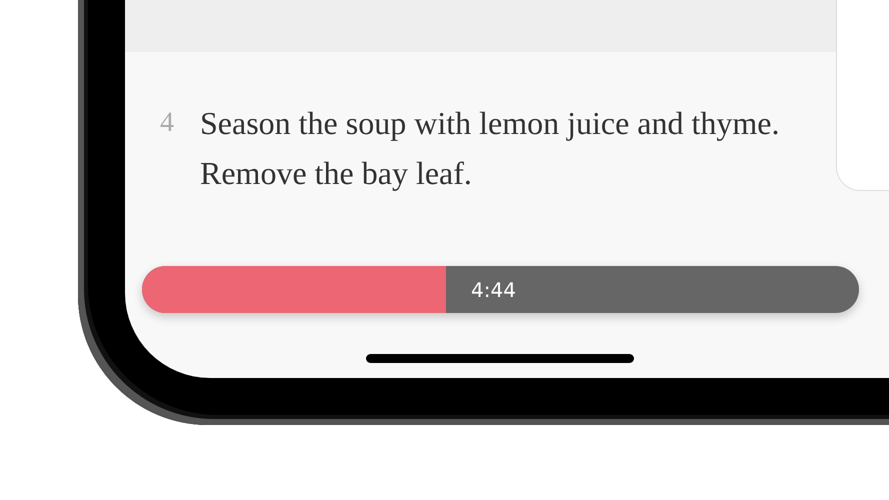 Image resolution: width=889 pixels, height=500 pixels. I want to click on timer-bar: 4:44, so click(500, 289).